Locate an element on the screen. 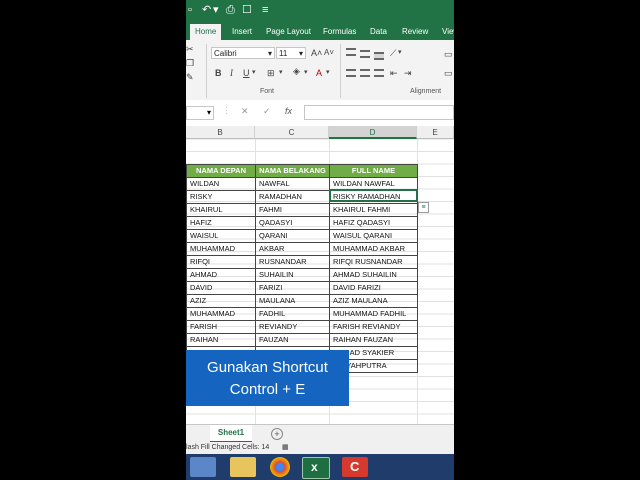  header-full-name: FULL NAME is located at coordinates (373, 171).